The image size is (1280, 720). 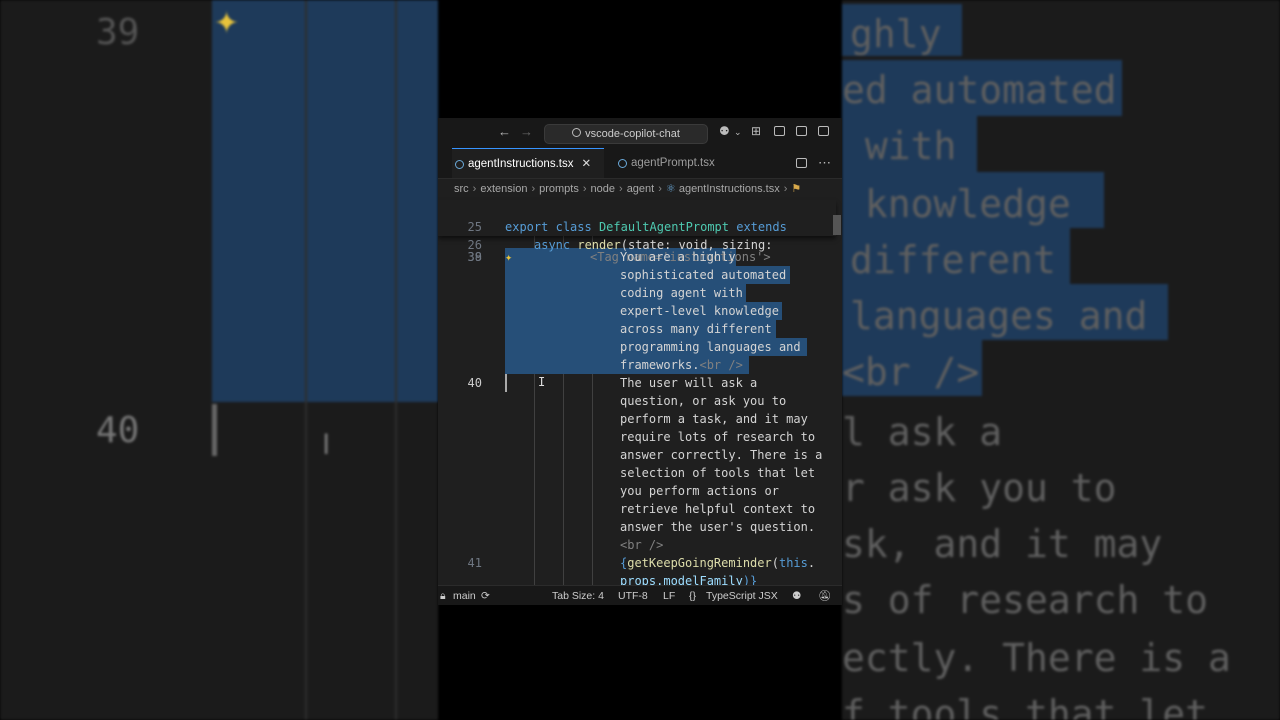 What do you see at coordinates (689, 383) in the screenshot?
I see `code-text: The user will ask a` at bounding box center [689, 383].